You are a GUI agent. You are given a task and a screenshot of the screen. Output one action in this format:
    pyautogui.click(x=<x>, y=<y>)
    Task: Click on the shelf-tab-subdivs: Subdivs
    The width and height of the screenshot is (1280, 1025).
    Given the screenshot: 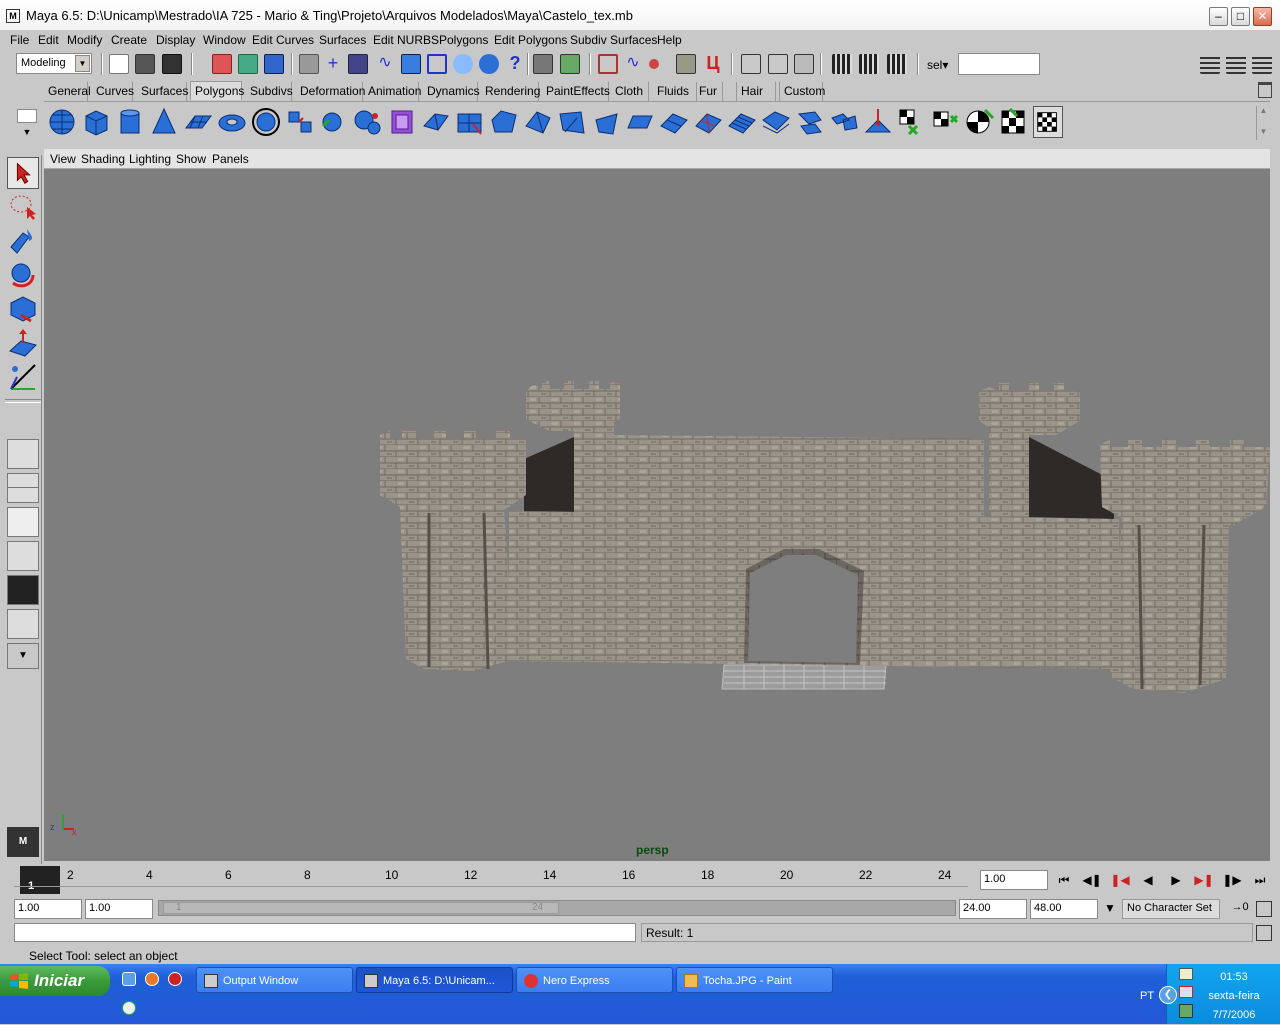 What is the action you would take?
    pyautogui.click(x=269, y=91)
    